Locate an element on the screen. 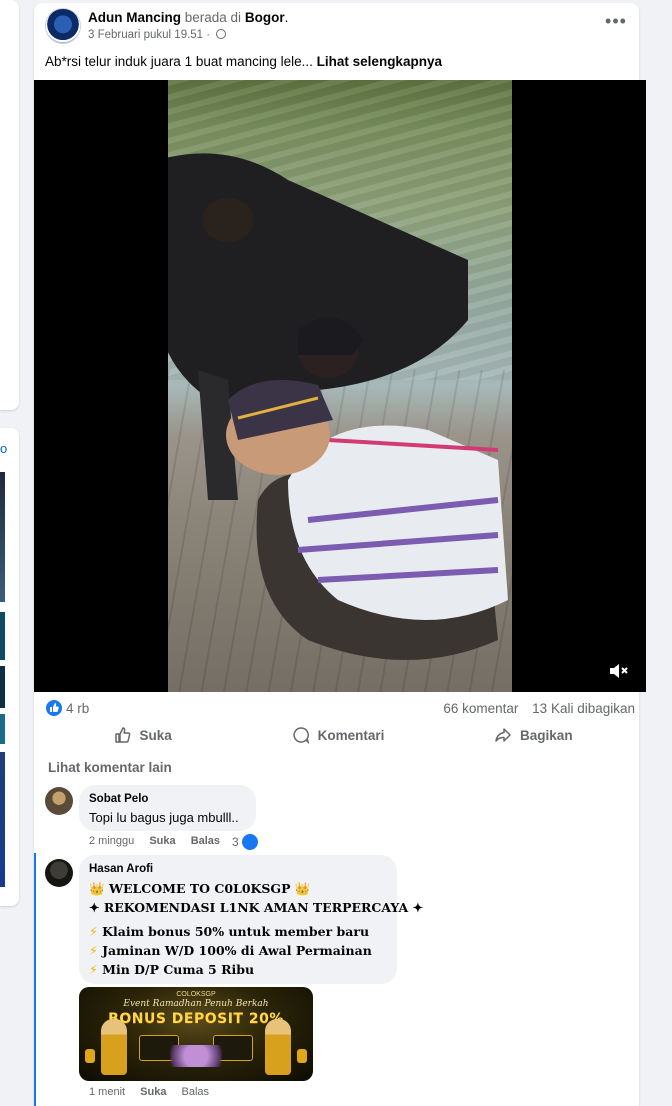 This screenshot has width=672, height=1106. volume-muted-icon is located at coordinates (619, 671).